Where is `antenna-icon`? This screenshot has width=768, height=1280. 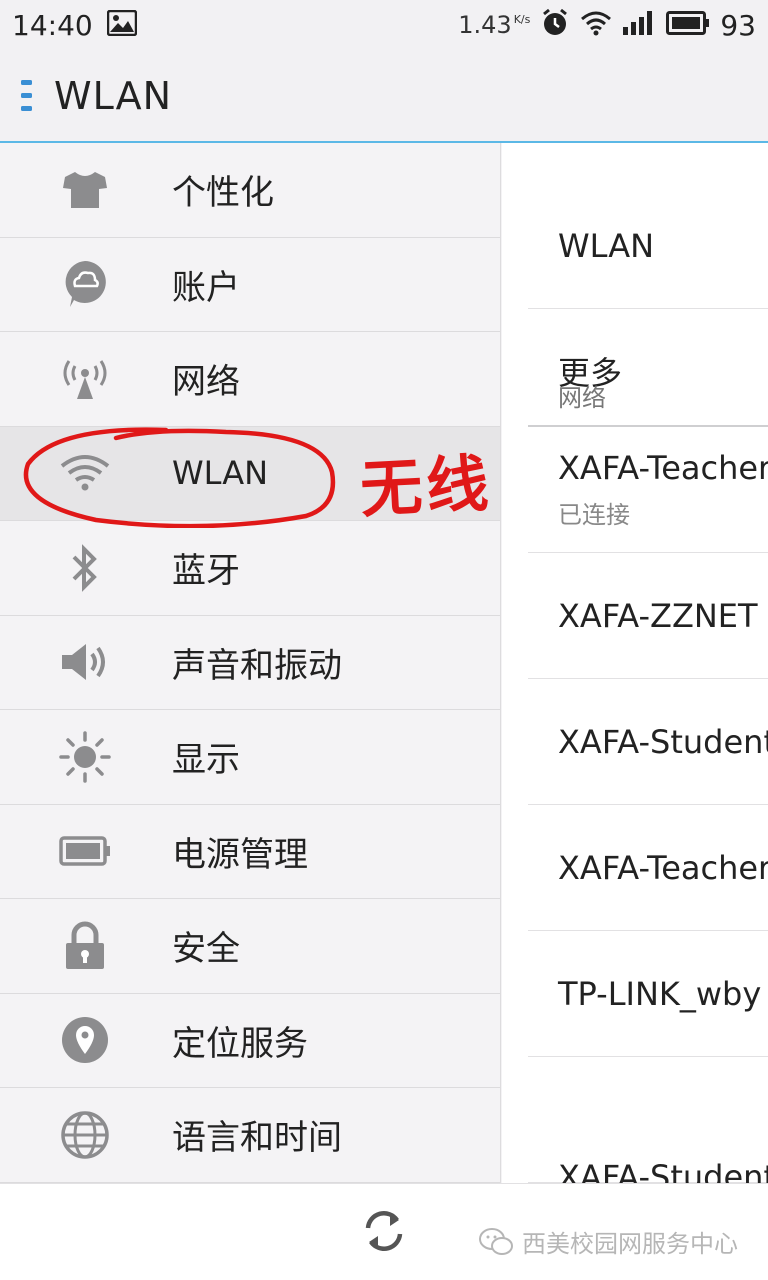 antenna-icon is located at coordinates (86, 379).